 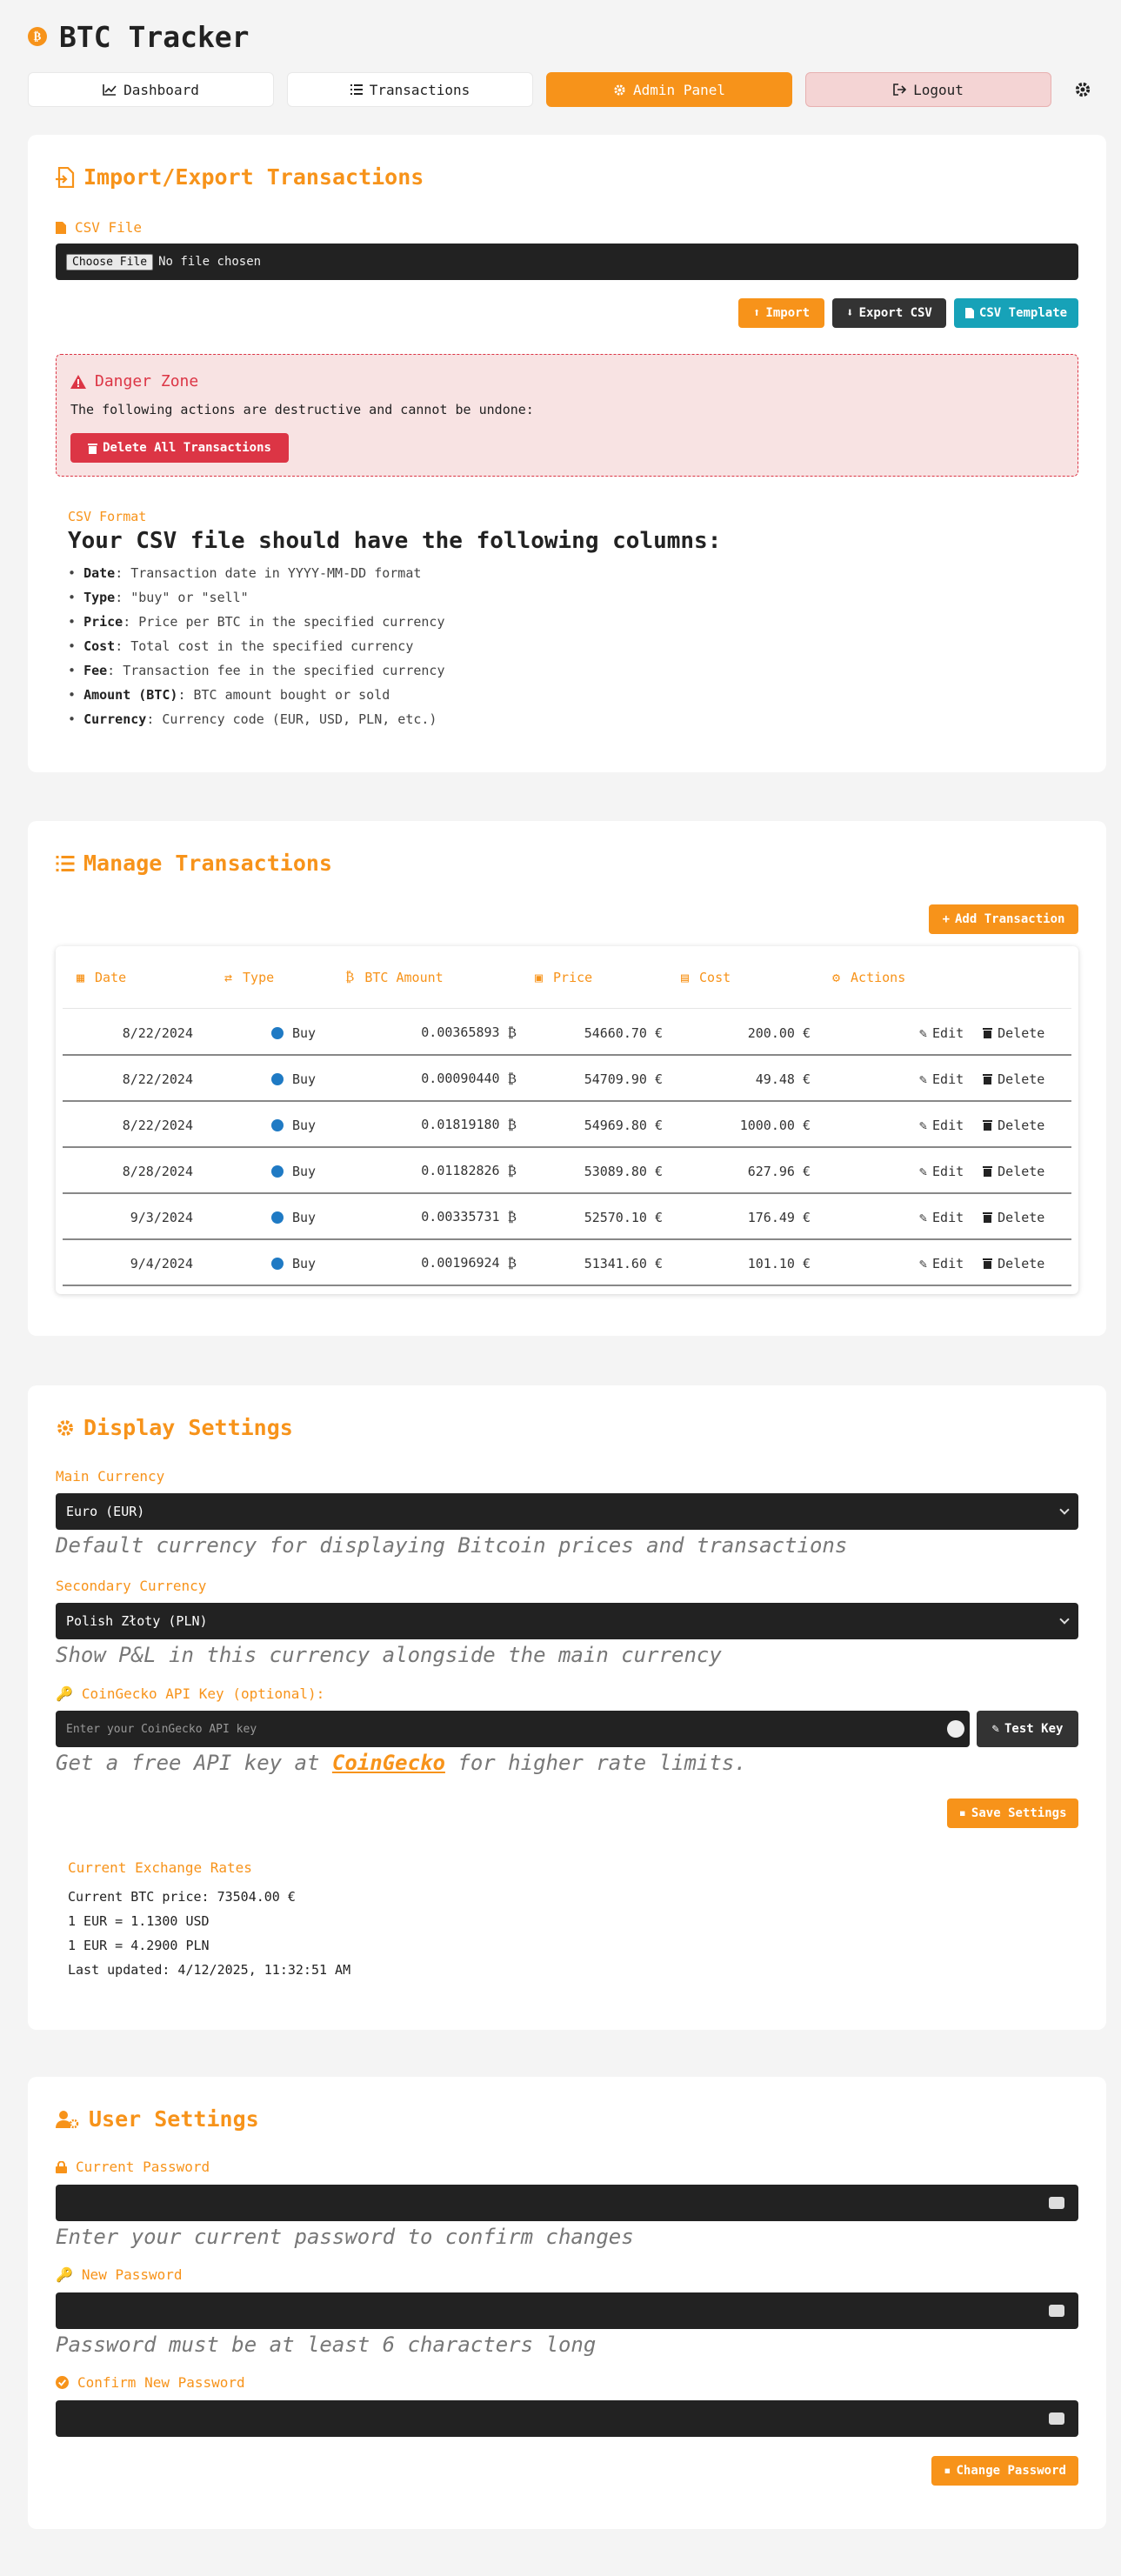 What do you see at coordinates (567, 1511) in the screenshot?
I see `main-currency-select: Euro (EUR)` at bounding box center [567, 1511].